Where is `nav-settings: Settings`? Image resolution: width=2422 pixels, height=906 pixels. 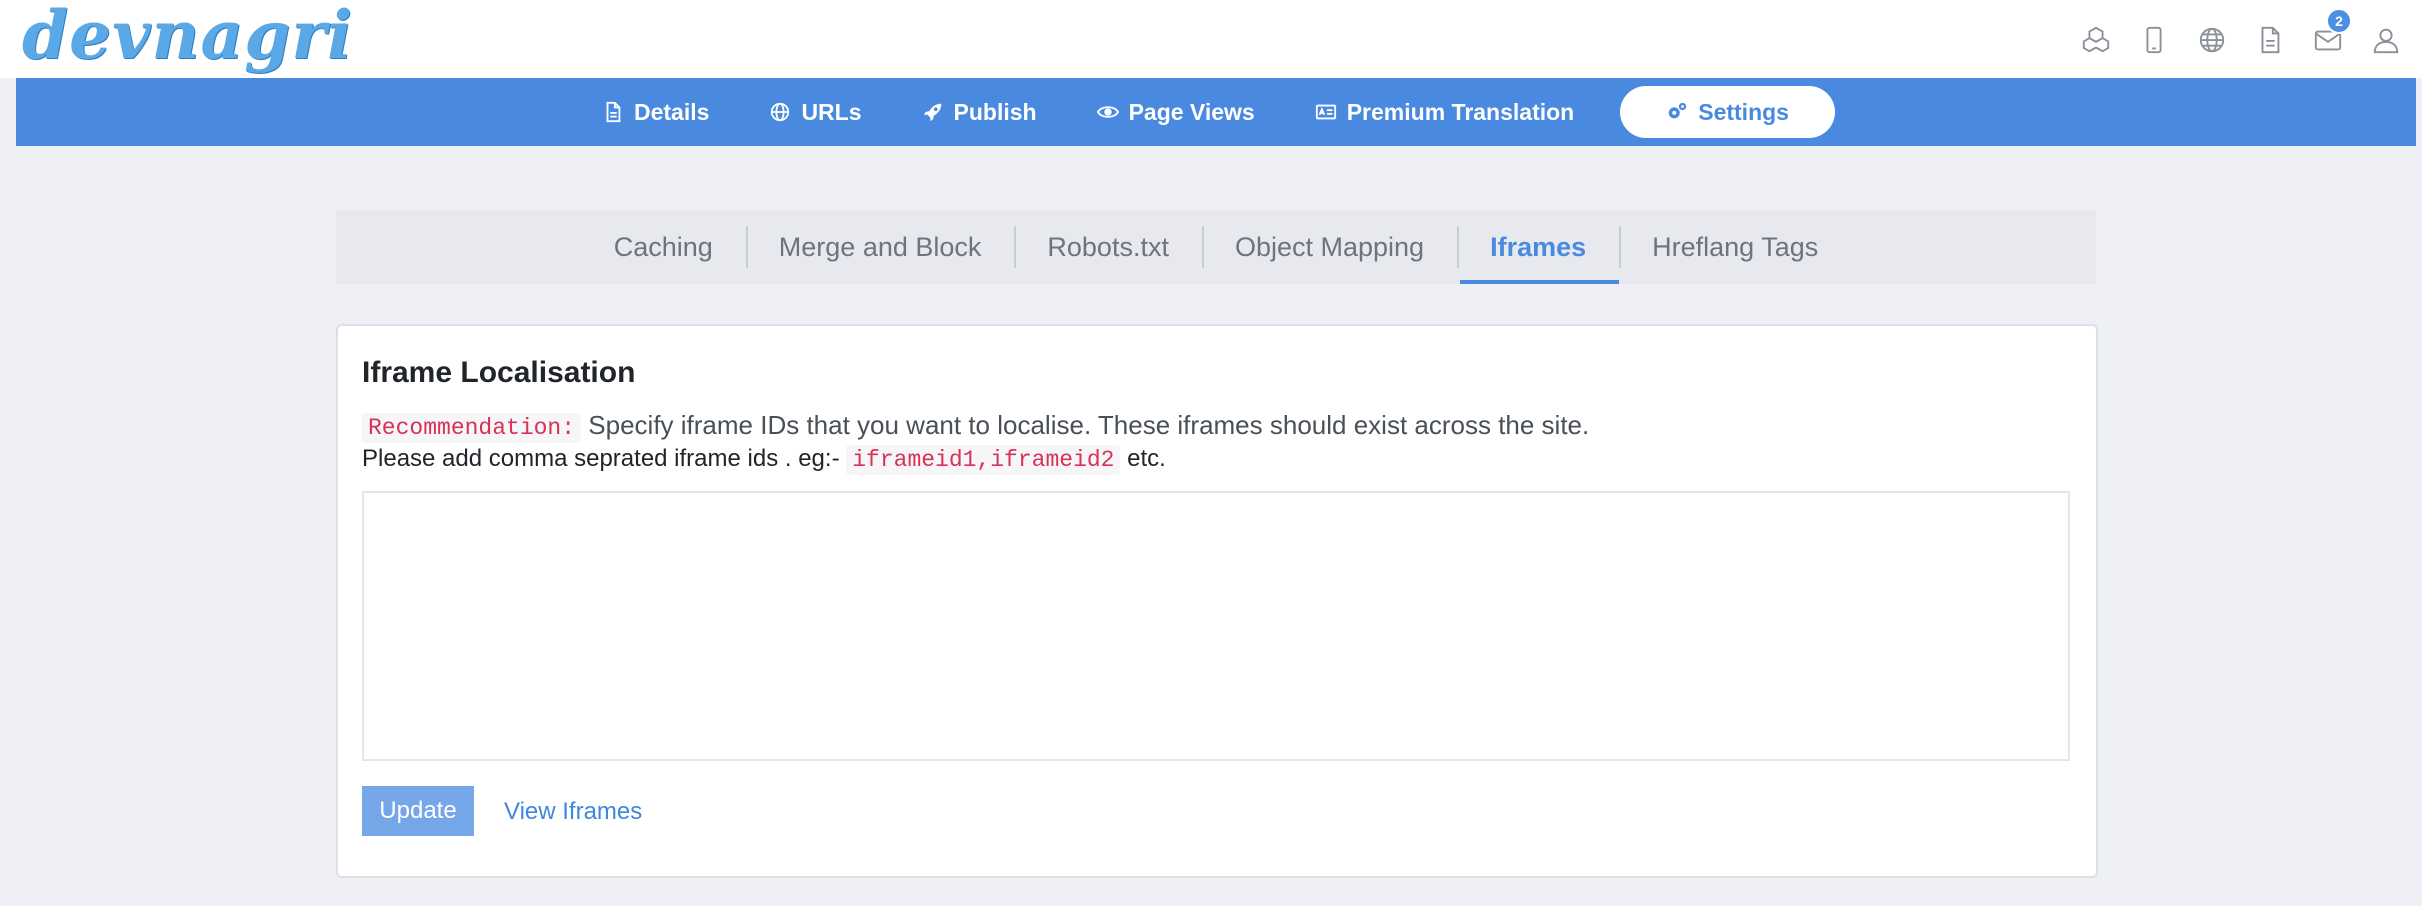 nav-settings: Settings is located at coordinates (1727, 112).